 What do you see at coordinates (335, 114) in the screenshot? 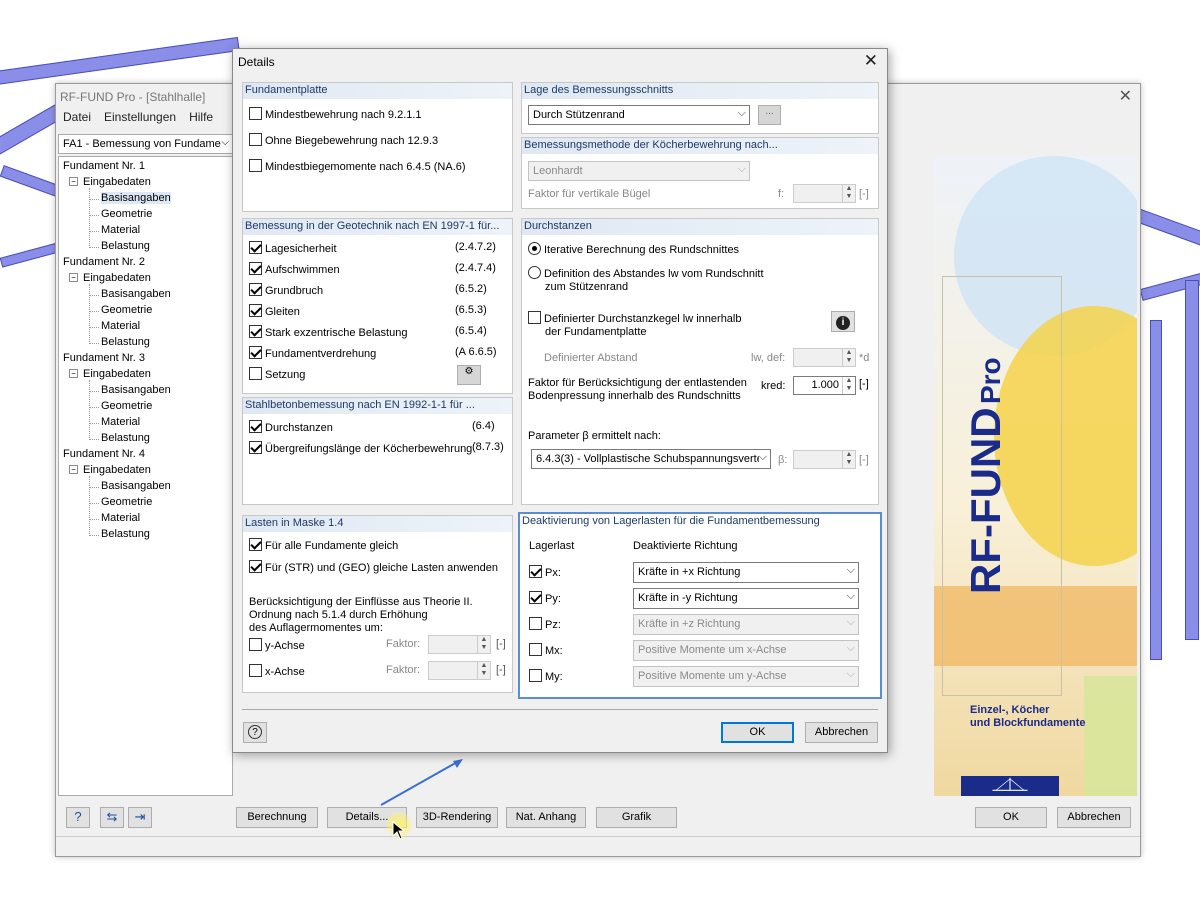
I see `checkbox-row: Mindestbewehrung nach 9.2.1.1` at bounding box center [335, 114].